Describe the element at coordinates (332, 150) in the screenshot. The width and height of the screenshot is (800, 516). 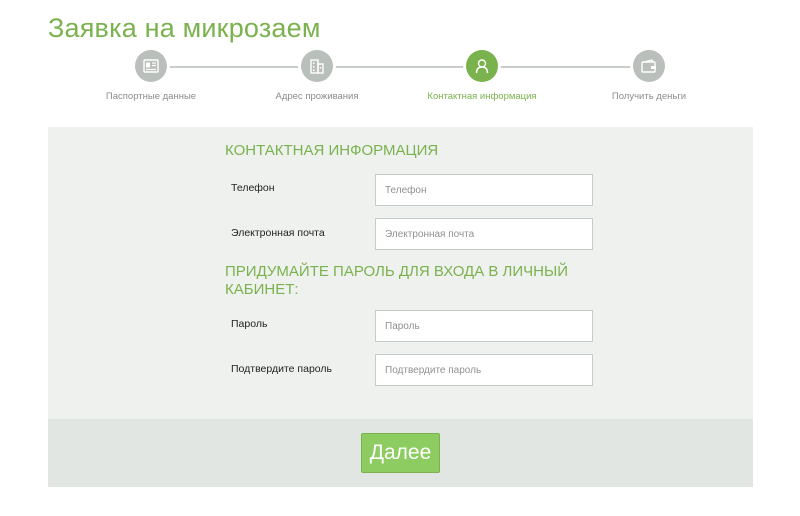
I see `contact-section-title: КОНТАКТНАЯ ИНФОРМАЦИЯ` at that location.